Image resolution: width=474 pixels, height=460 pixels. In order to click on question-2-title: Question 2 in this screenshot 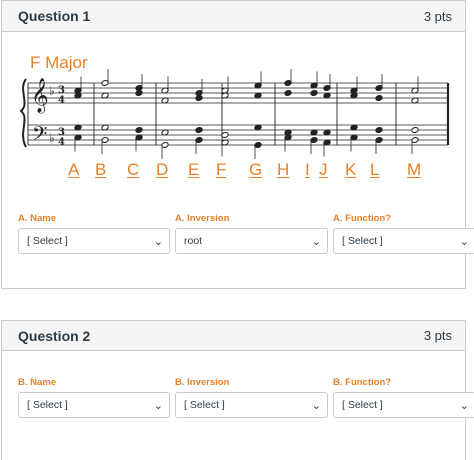, I will do `click(54, 335)`.